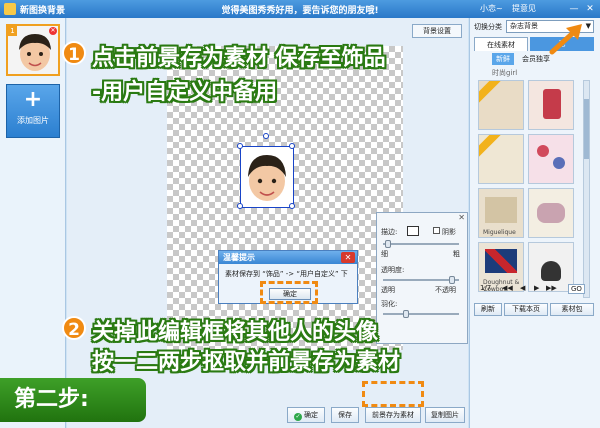 This screenshot has width=600, height=428. Describe the element at coordinates (348, 257) in the screenshot. I see `dialog-close-button: ✕` at that location.